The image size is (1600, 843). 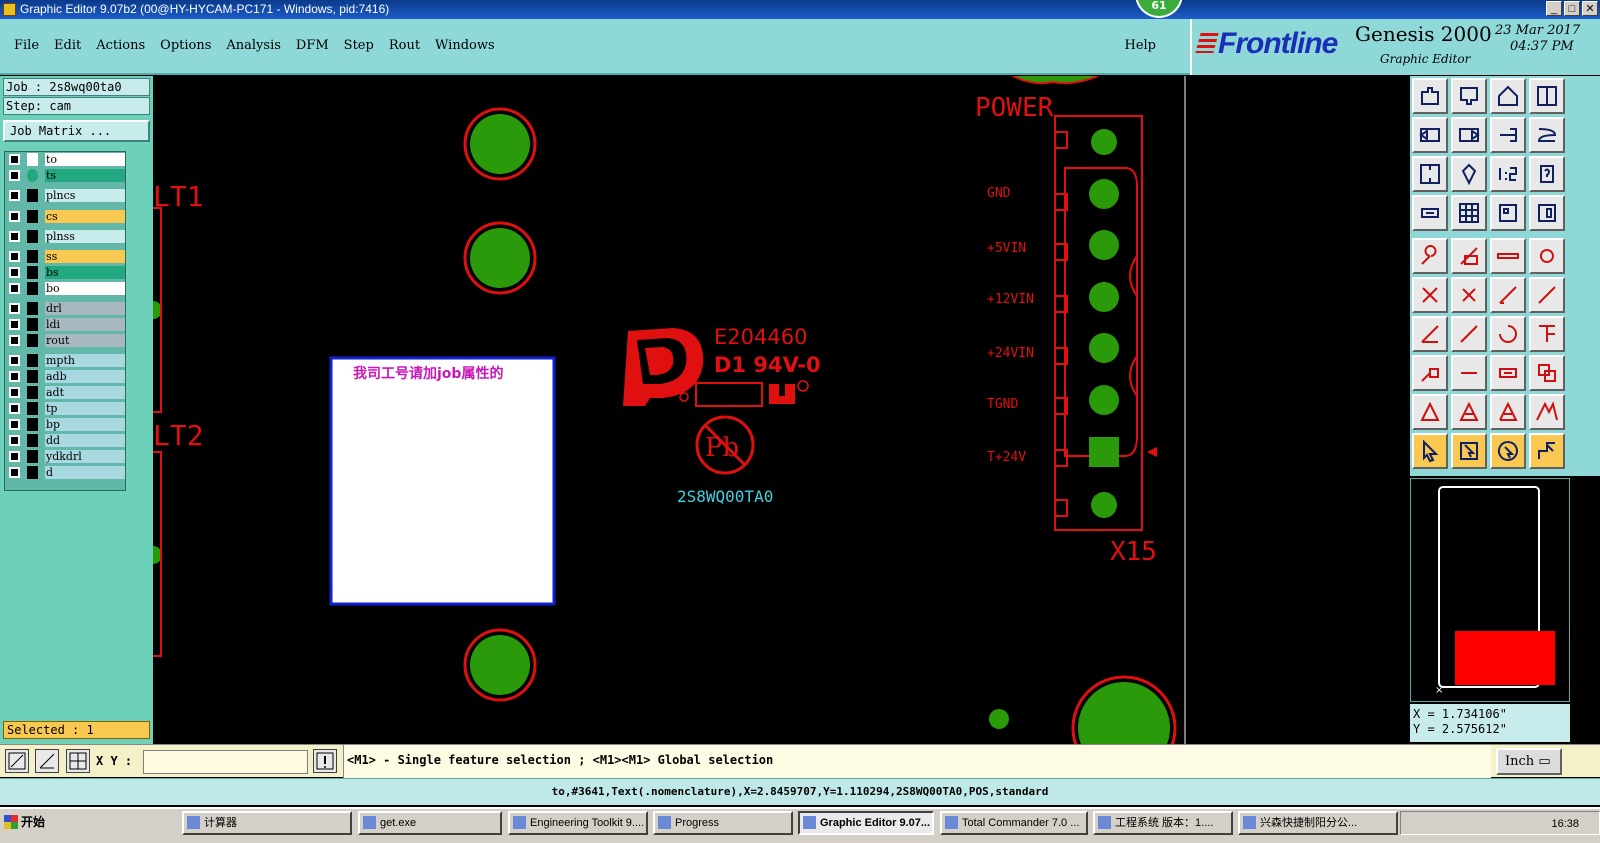 What do you see at coordinates (67, 456) in the screenshot?
I see `layer-row-ydkdrl: ydkdrl` at bounding box center [67, 456].